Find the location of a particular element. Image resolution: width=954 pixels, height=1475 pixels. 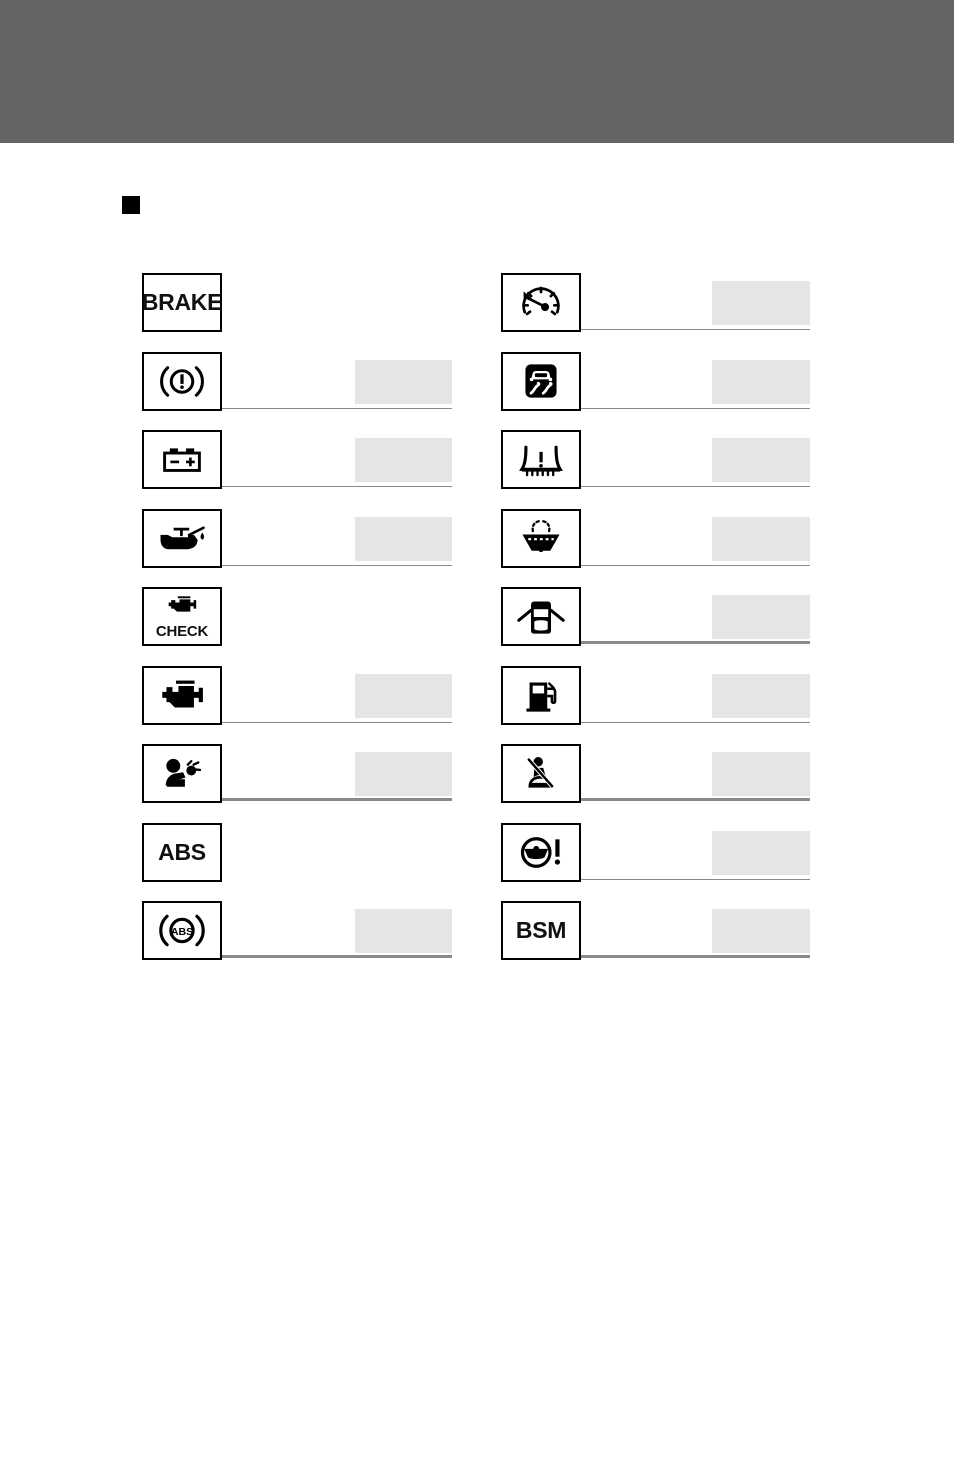

indicator-icon-label: ABS is located at coordinates (182, 851).